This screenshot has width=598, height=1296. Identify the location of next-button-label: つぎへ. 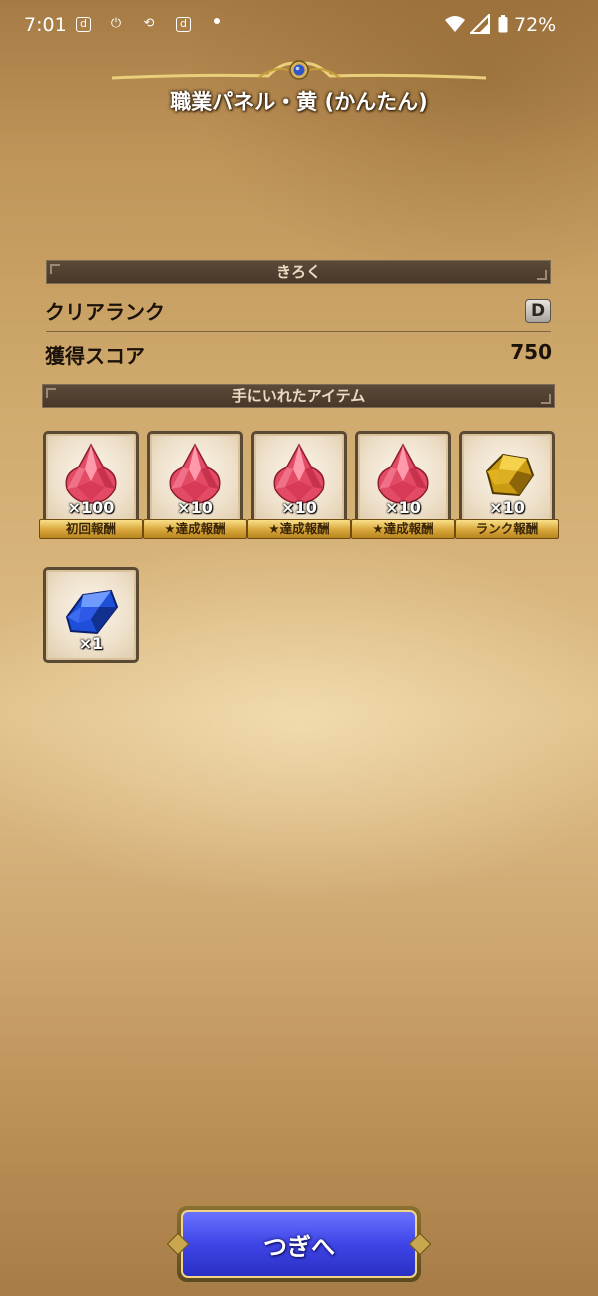
(299, 1246).